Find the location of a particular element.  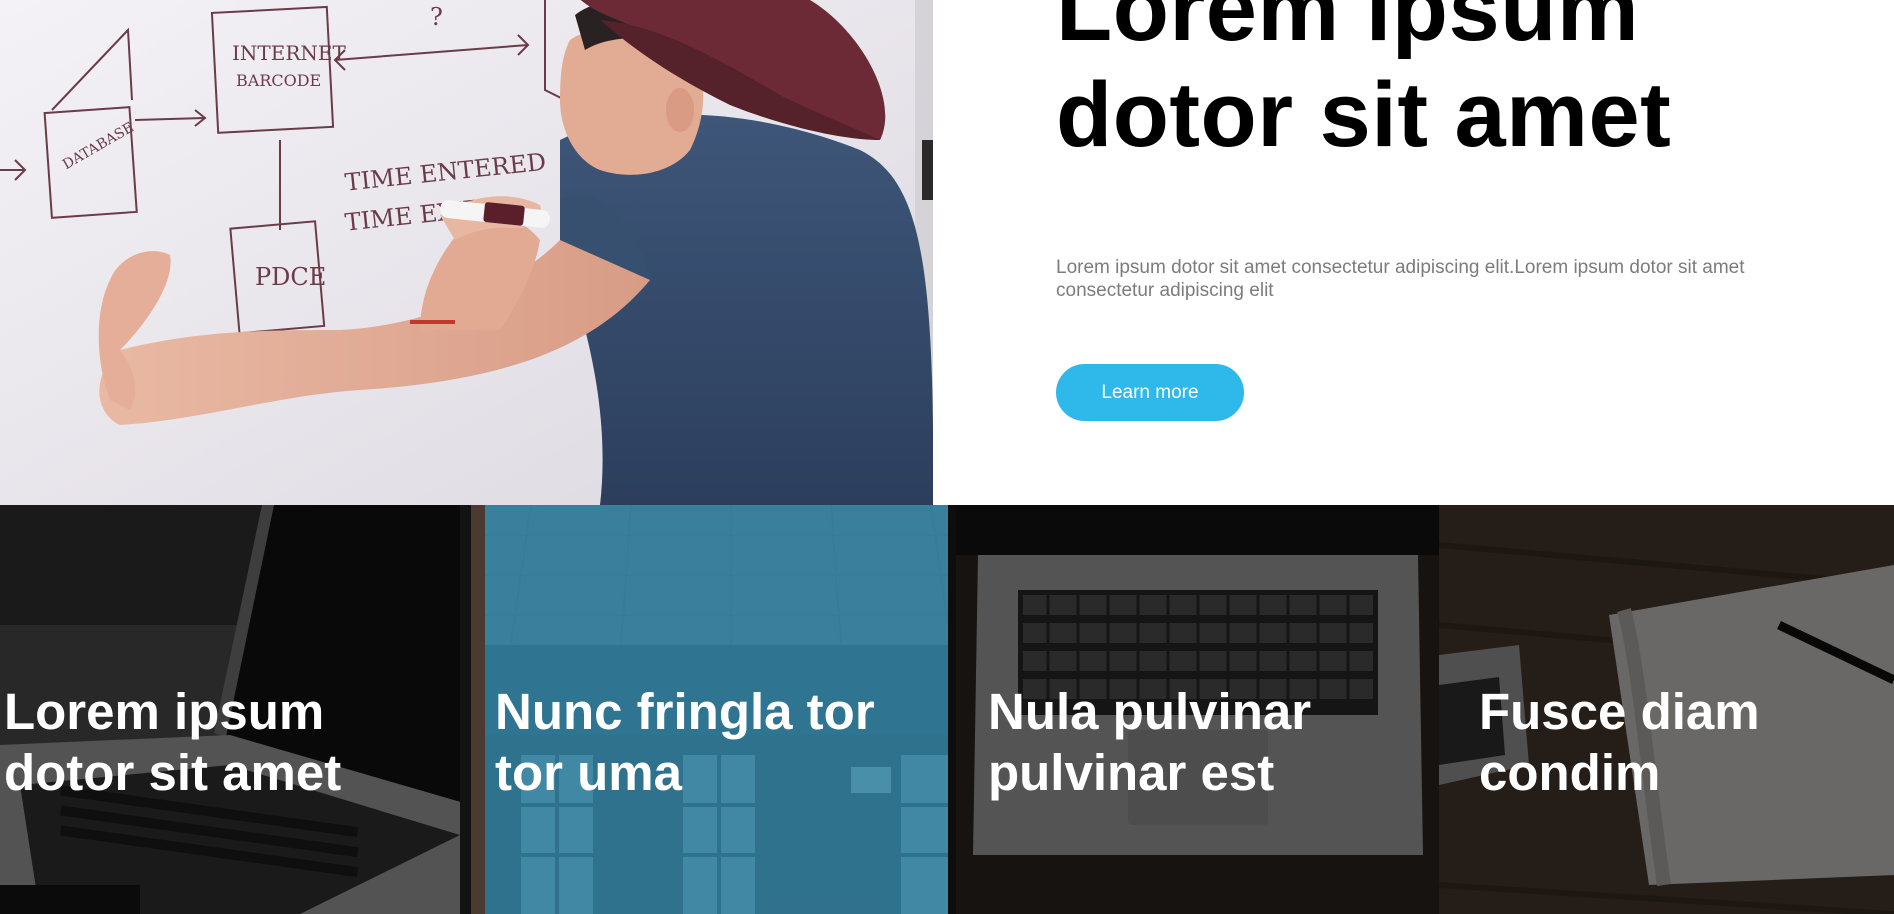

card-title: Nunc fringla tor tor uma is located at coordinates (715, 742).